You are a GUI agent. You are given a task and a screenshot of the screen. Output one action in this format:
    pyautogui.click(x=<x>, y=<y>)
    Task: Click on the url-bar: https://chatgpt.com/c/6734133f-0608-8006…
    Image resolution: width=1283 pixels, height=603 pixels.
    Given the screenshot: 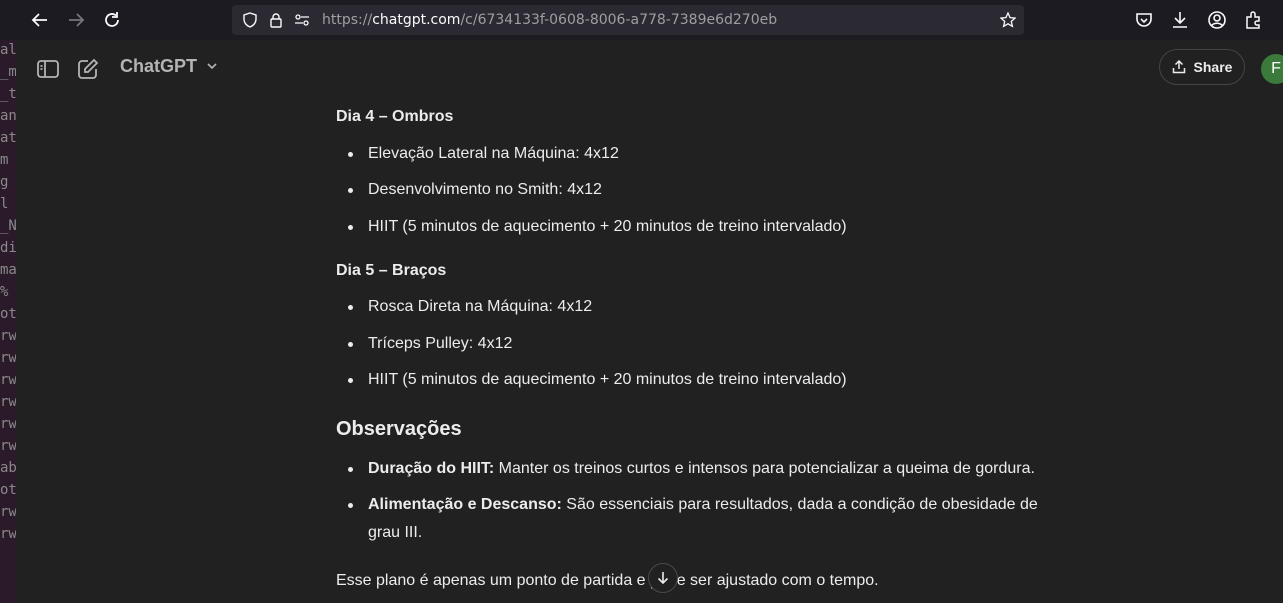 What is the action you would take?
    pyautogui.click(x=628, y=20)
    